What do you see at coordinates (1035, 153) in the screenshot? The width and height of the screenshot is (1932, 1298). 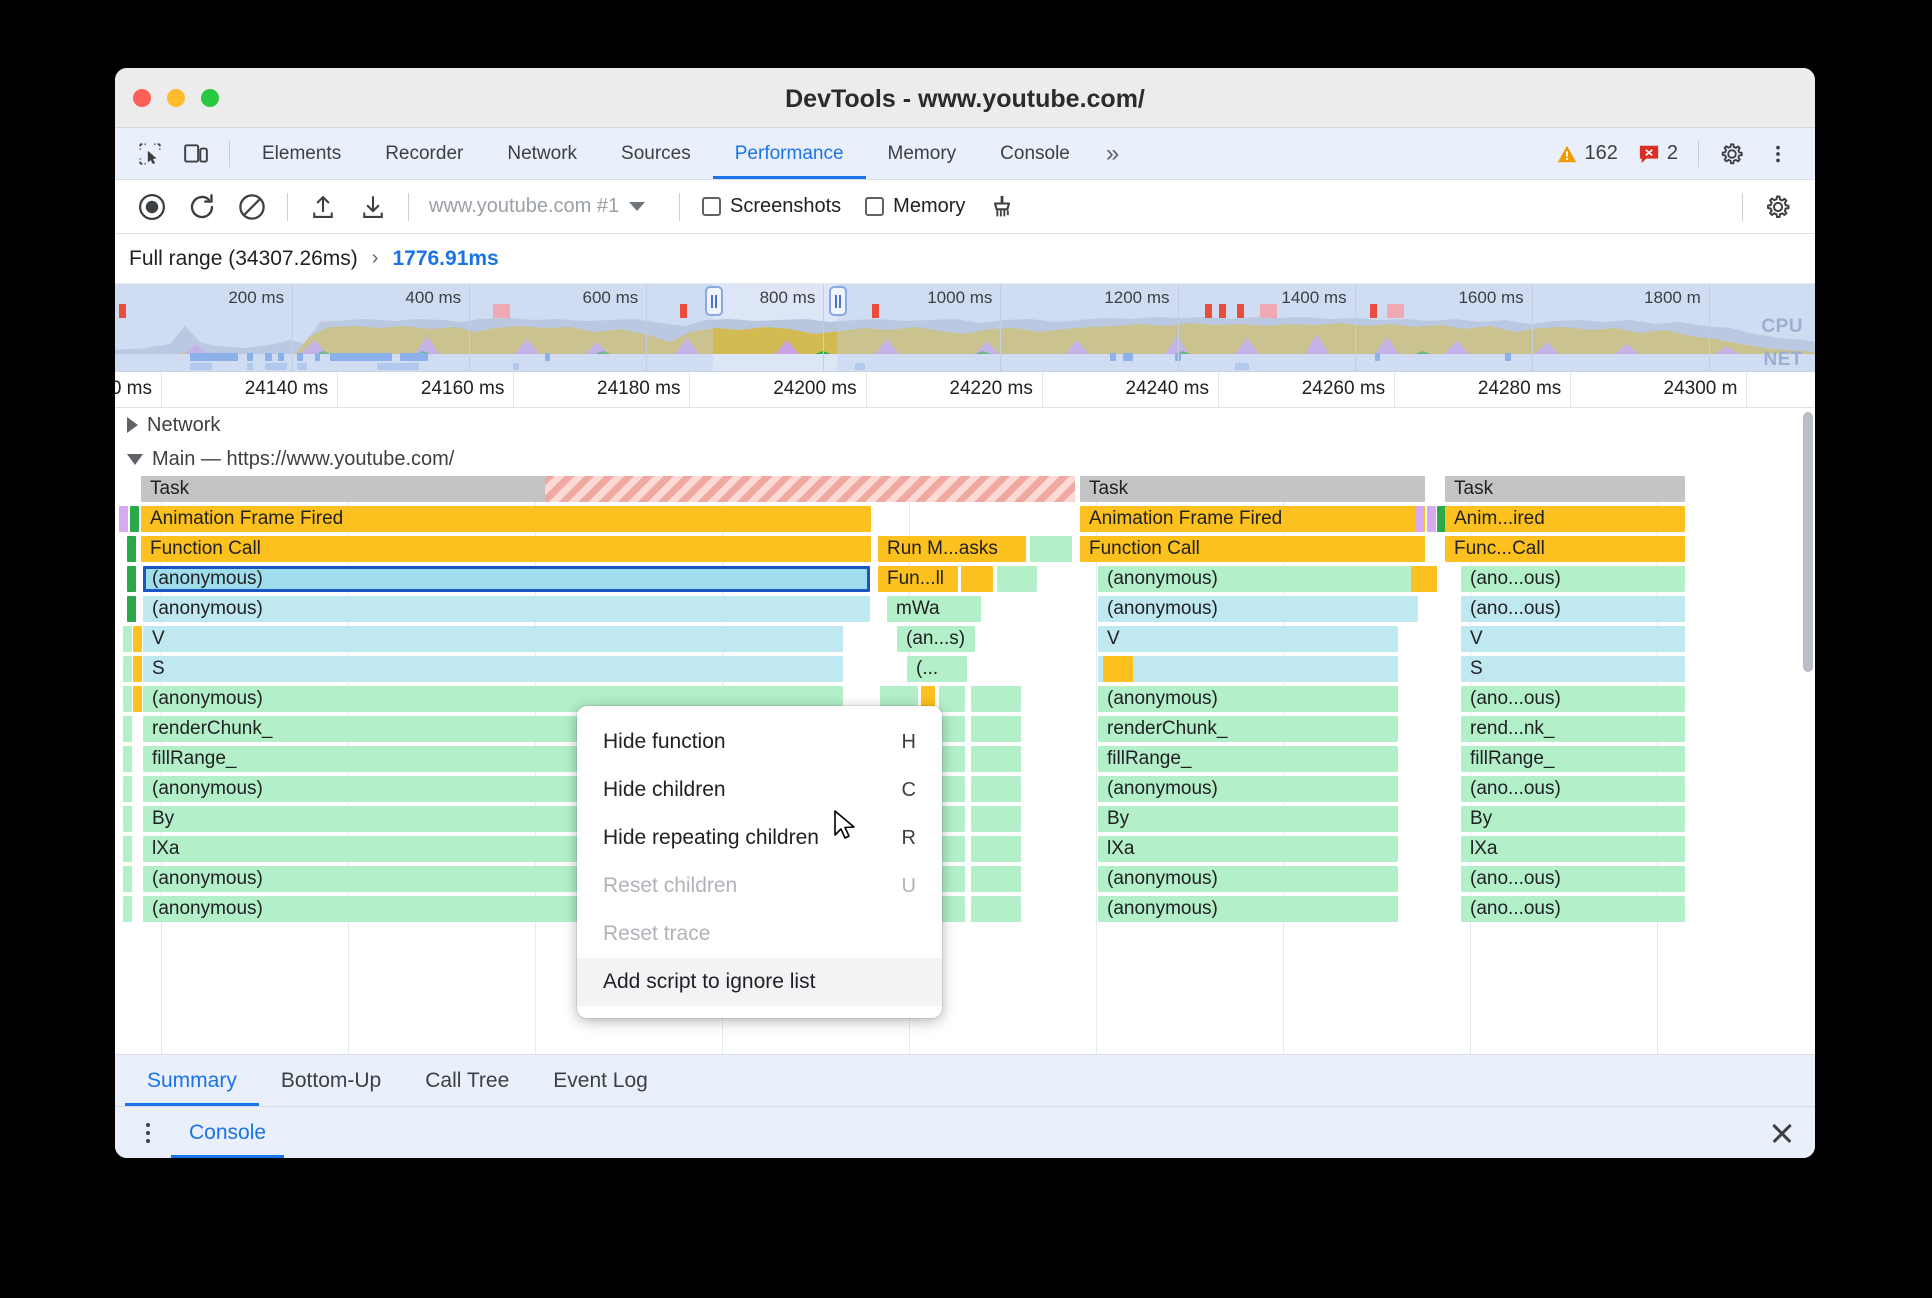 I see `tab-console: Console` at bounding box center [1035, 153].